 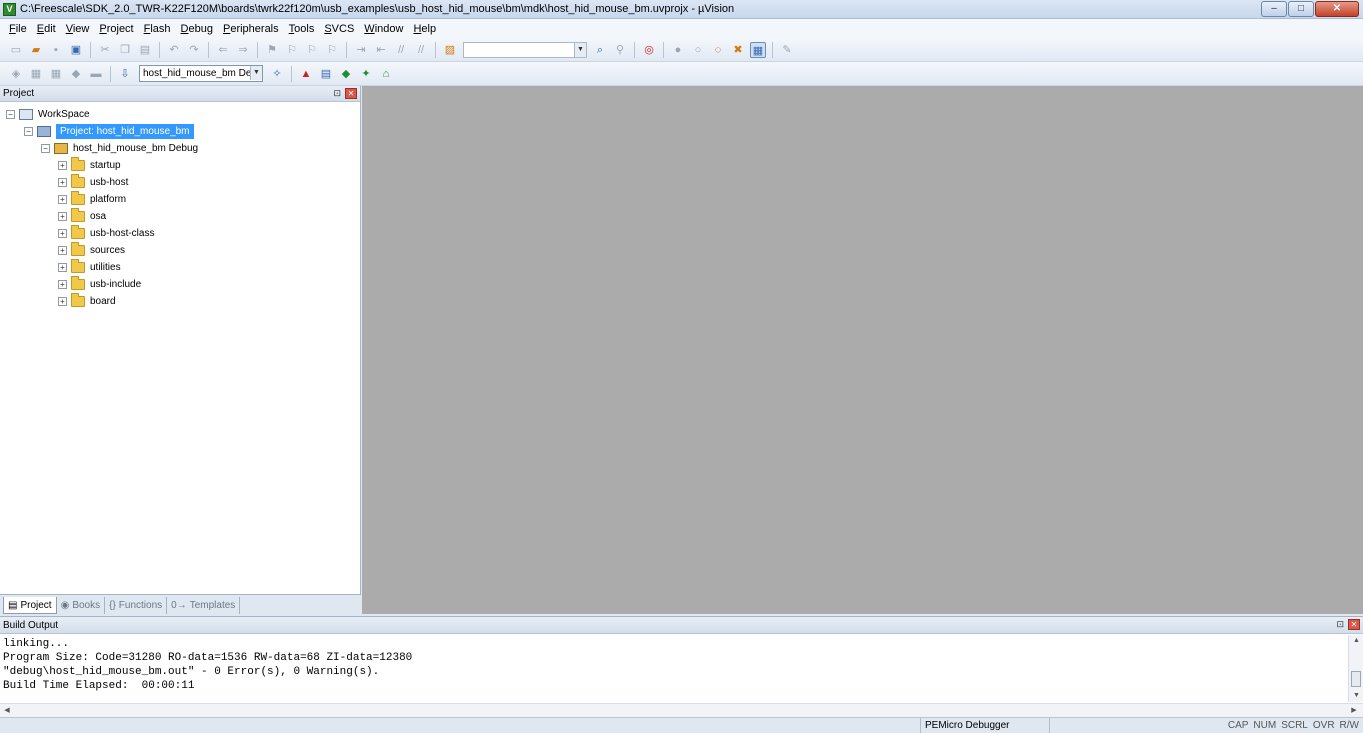 I want to click on enable-breakpoint-icon: ○, so click(x=698, y=50).